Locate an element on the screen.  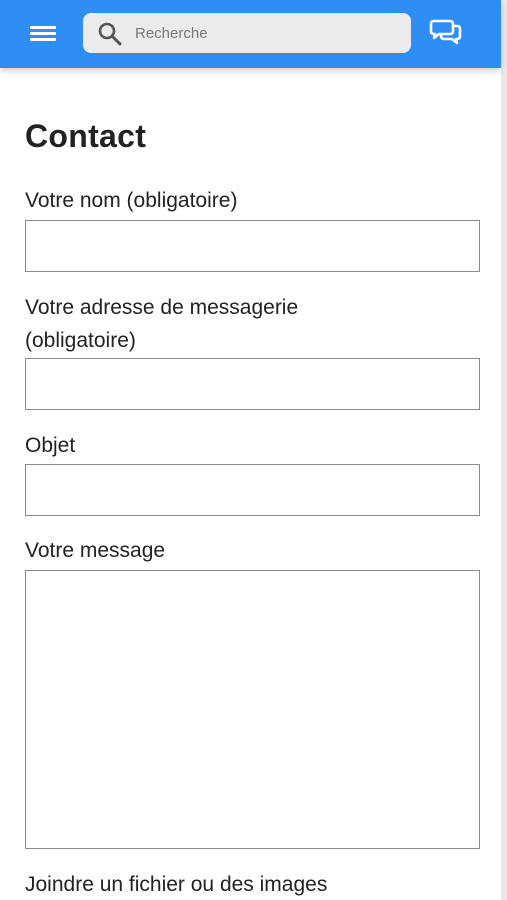
scroll-edge is located at coordinates (504, 450).